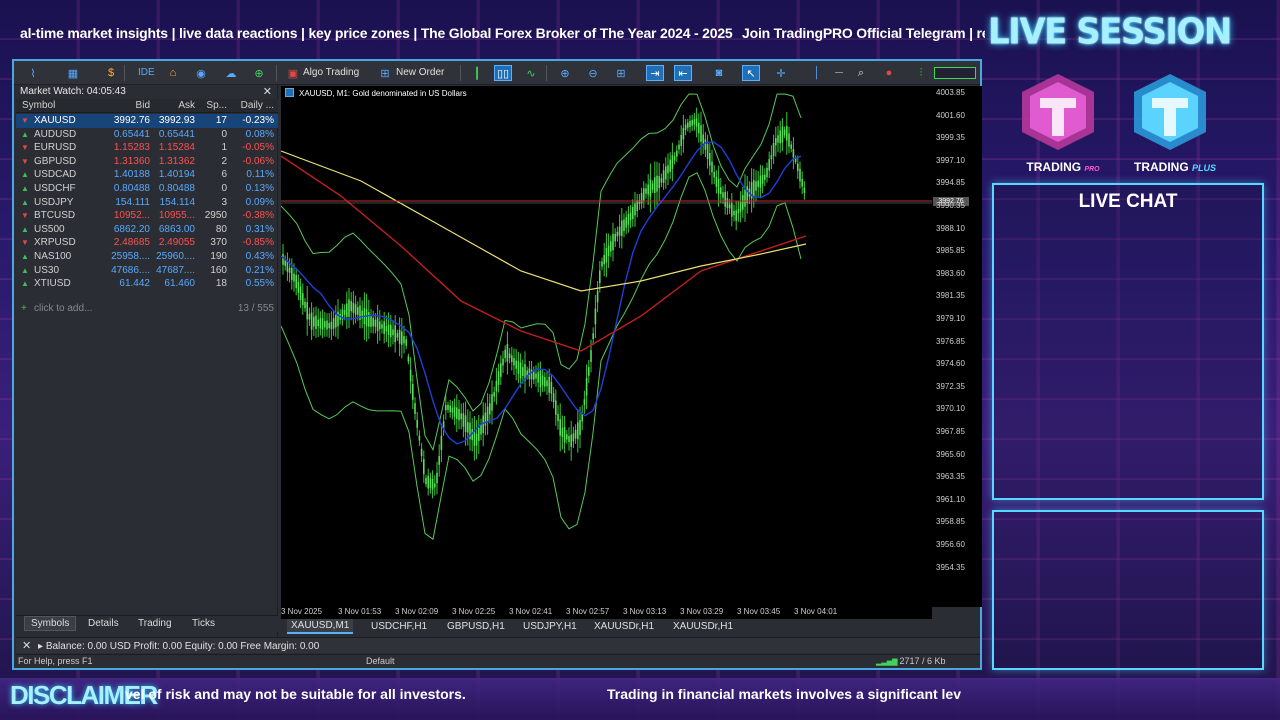 This screenshot has width=1280, height=720. Describe the element at coordinates (950, 431) in the screenshot. I see `price-tick: 3967.85` at that location.